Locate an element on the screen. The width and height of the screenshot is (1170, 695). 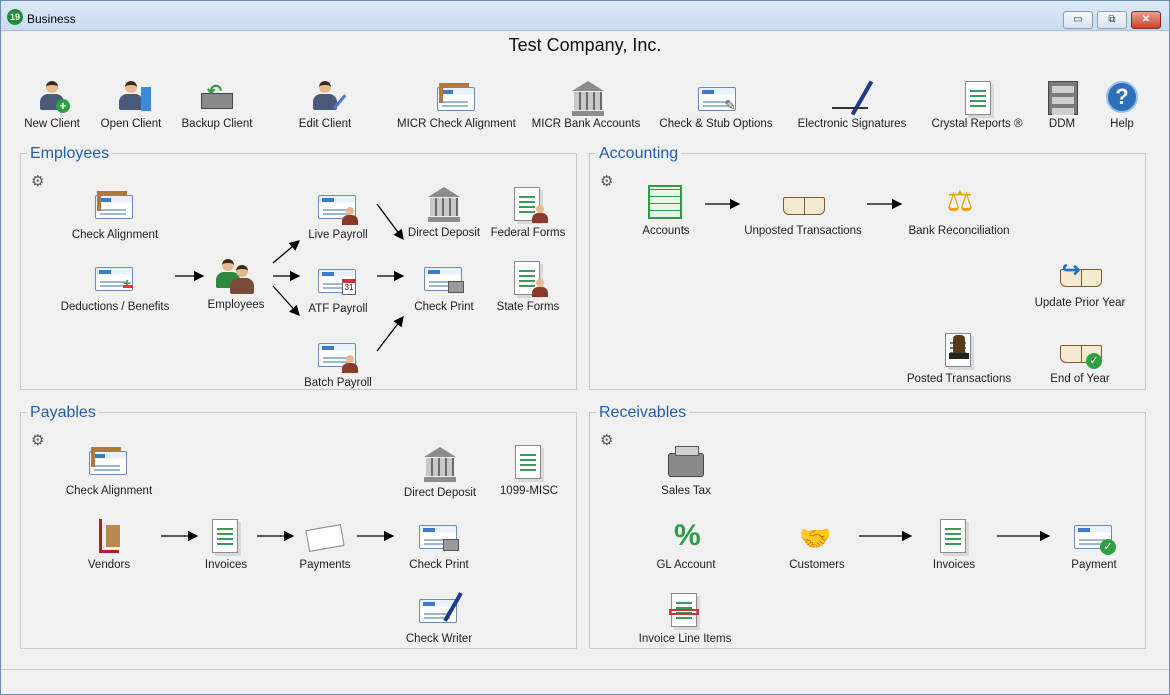
open-client-label: Open Client is located at coordinates (131, 124).